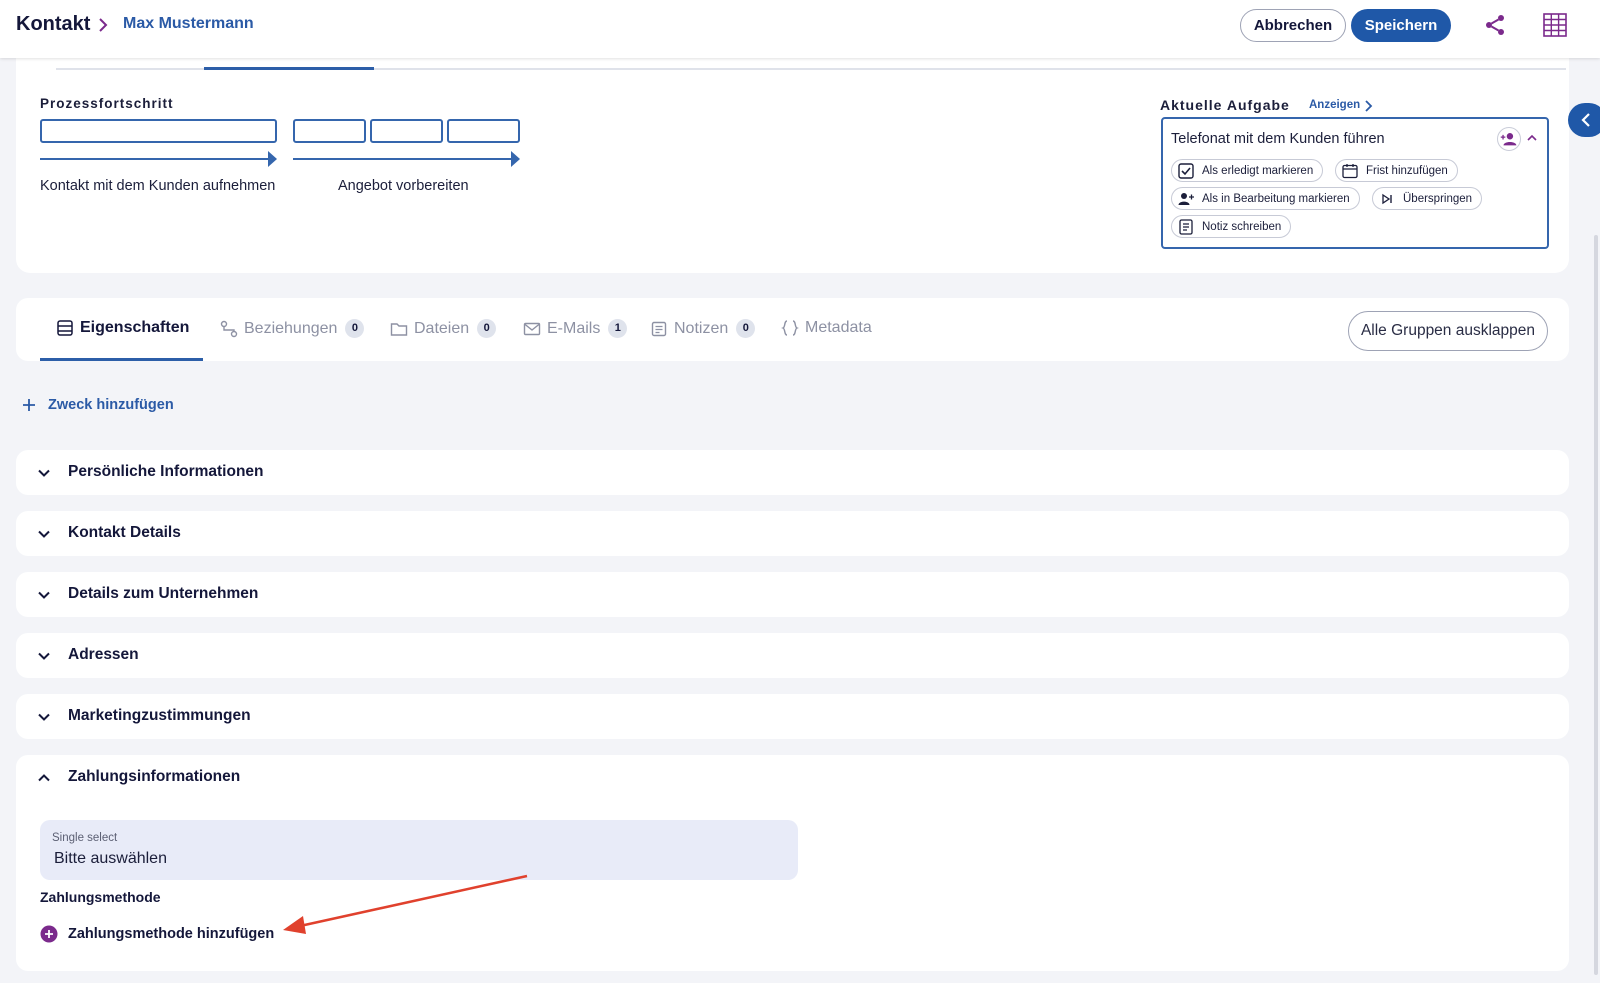 The image size is (1600, 983). What do you see at coordinates (792, 472) in the screenshot?
I see `group-personal-info: Persönliche Informationen` at bounding box center [792, 472].